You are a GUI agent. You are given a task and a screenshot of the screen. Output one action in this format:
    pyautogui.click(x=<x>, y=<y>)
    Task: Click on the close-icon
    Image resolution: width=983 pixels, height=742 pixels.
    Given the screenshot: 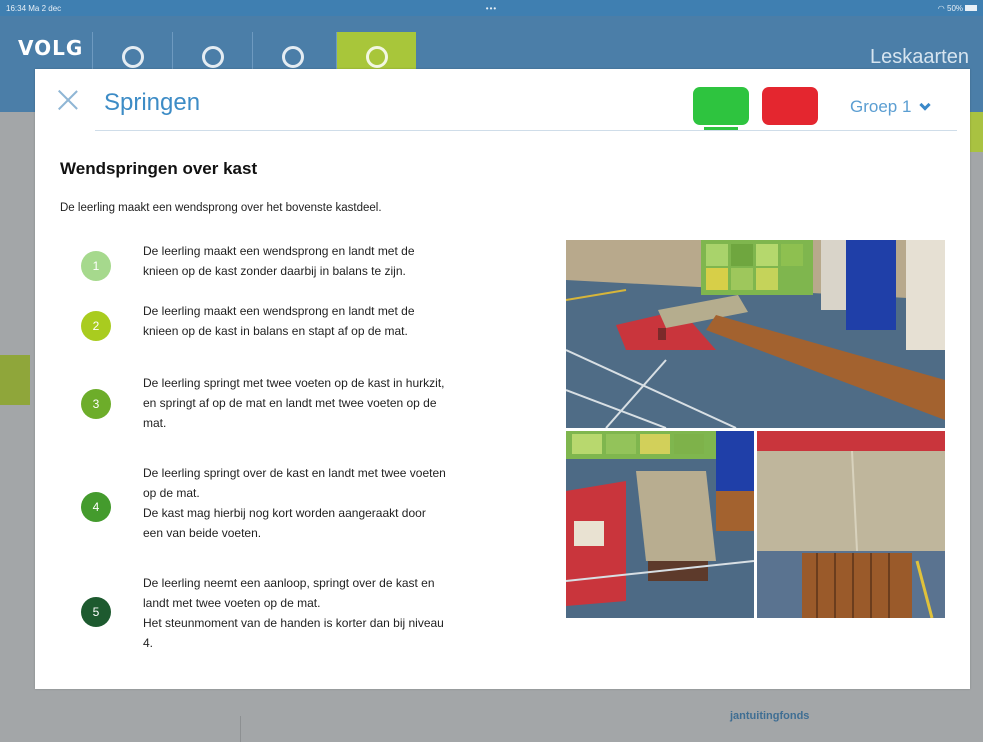 What is the action you would take?
    pyautogui.click(x=68, y=100)
    